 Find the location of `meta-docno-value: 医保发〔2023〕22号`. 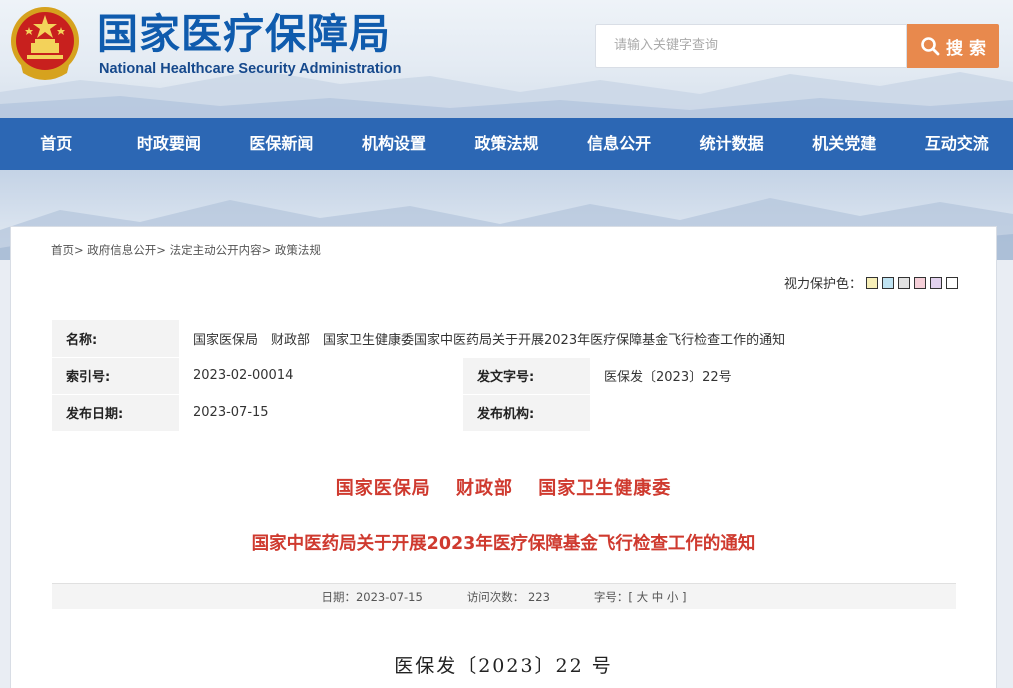

meta-docno-value: 医保发〔2023〕22号 is located at coordinates (771, 376).